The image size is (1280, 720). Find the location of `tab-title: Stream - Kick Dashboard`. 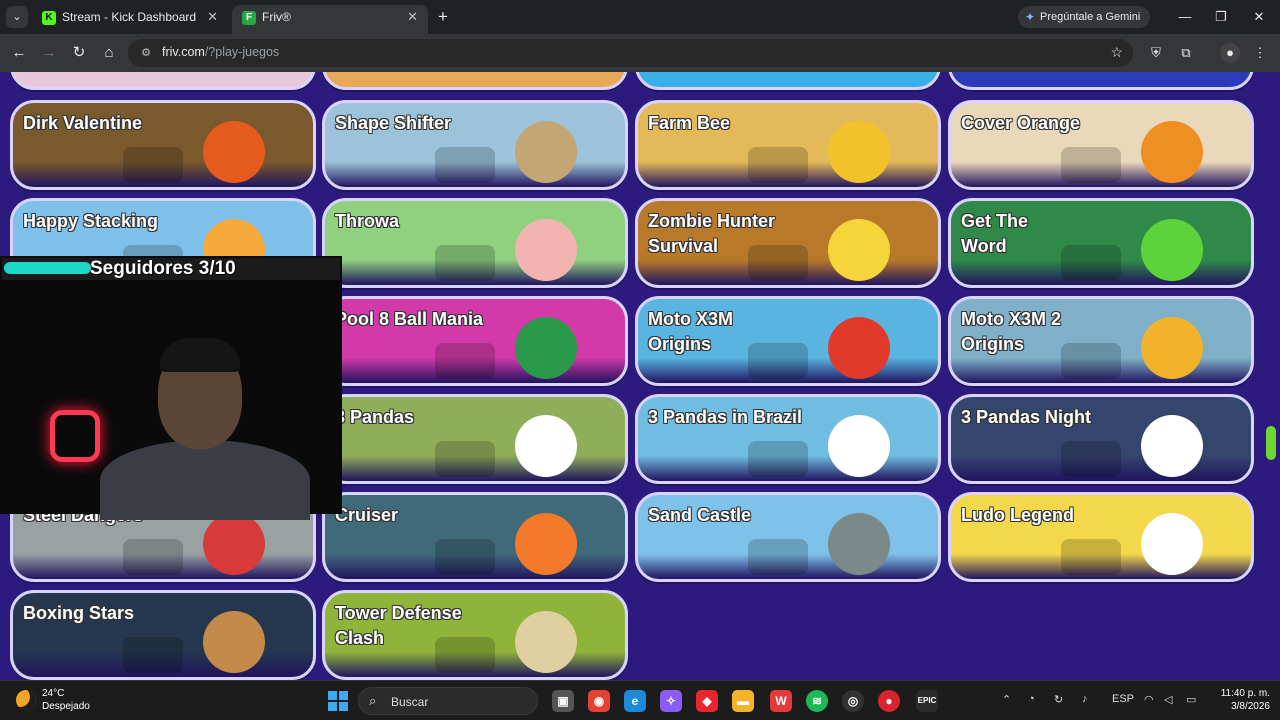

tab-title: Stream - Kick Dashboard is located at coordinates (129, 17).